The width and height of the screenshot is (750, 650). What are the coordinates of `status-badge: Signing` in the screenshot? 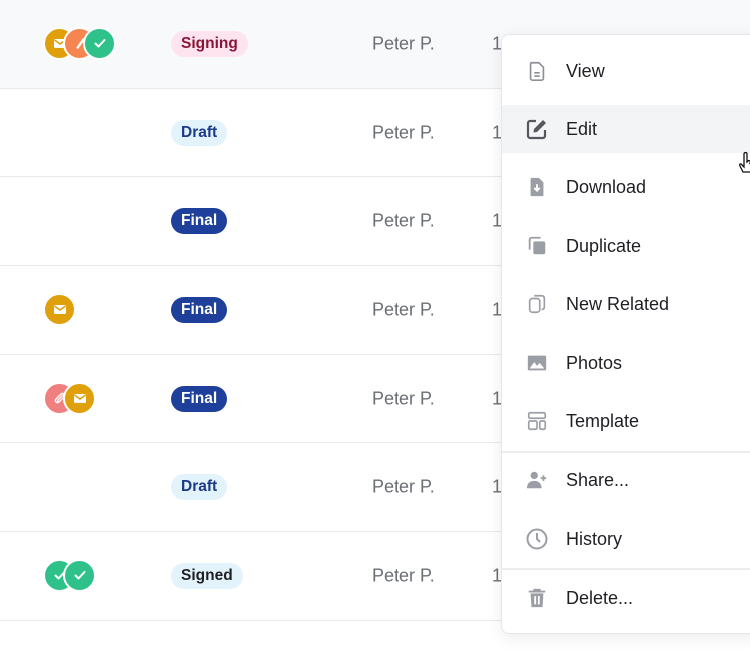 It's located at (209, 43).